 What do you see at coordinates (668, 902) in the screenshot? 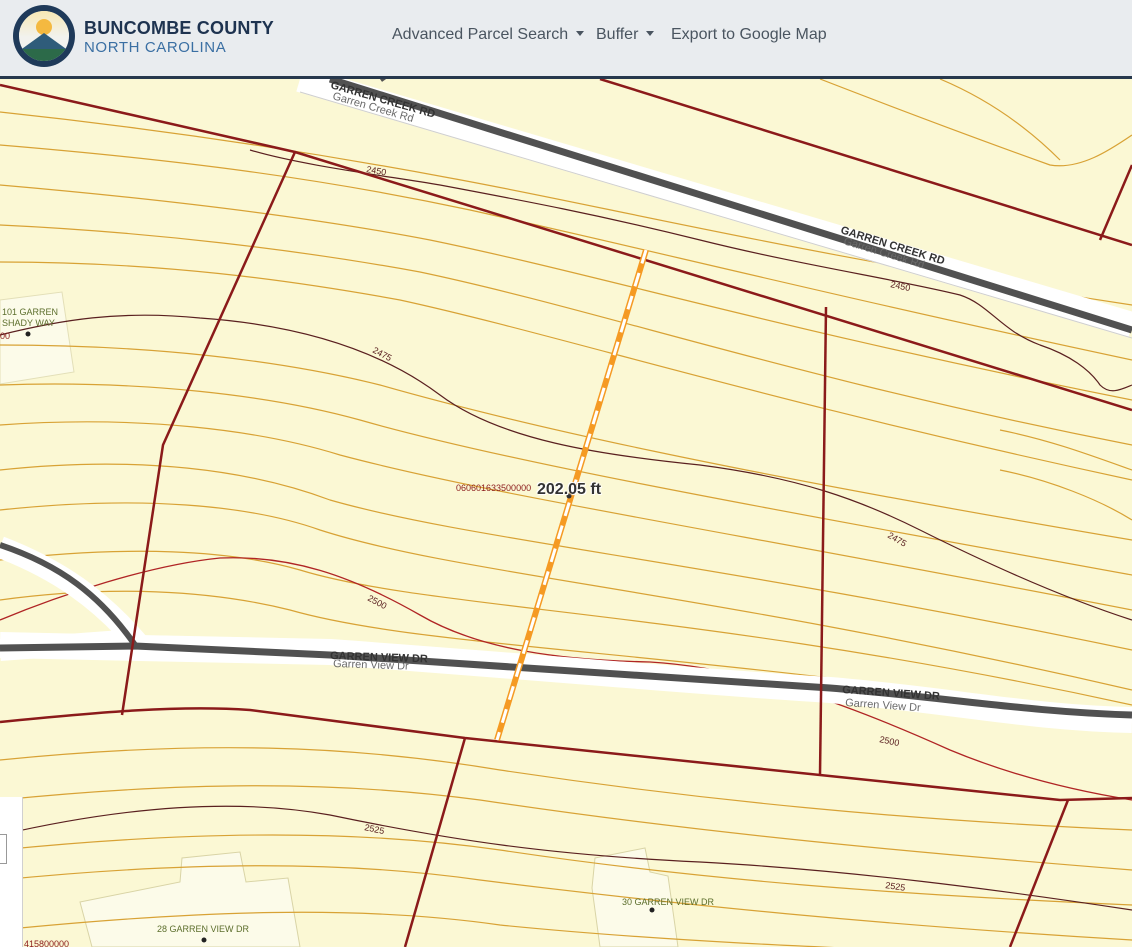
I see `address-label: 30 GARREN VIEW DR` at bounding box center [668, 902].